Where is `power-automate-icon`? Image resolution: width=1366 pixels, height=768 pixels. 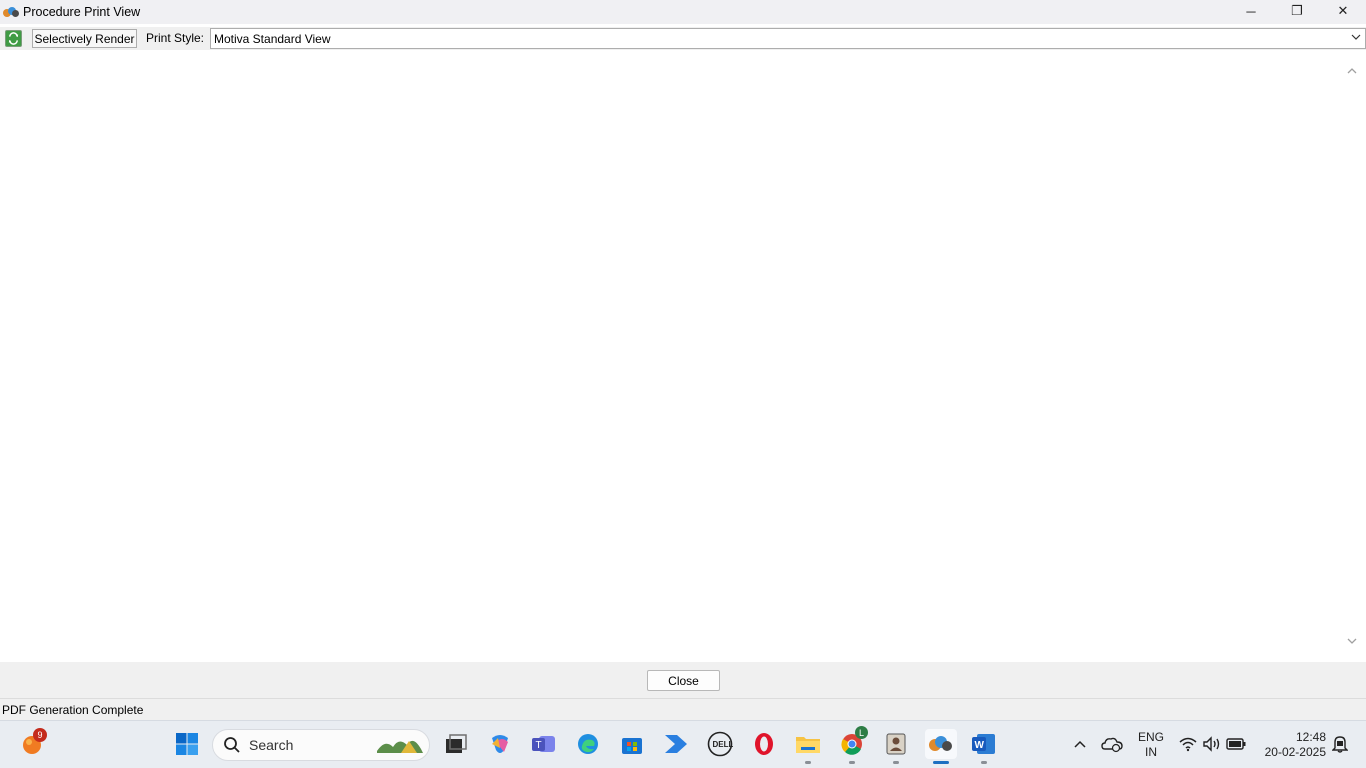 power-automate-icon is located at coordinates (676, 744).